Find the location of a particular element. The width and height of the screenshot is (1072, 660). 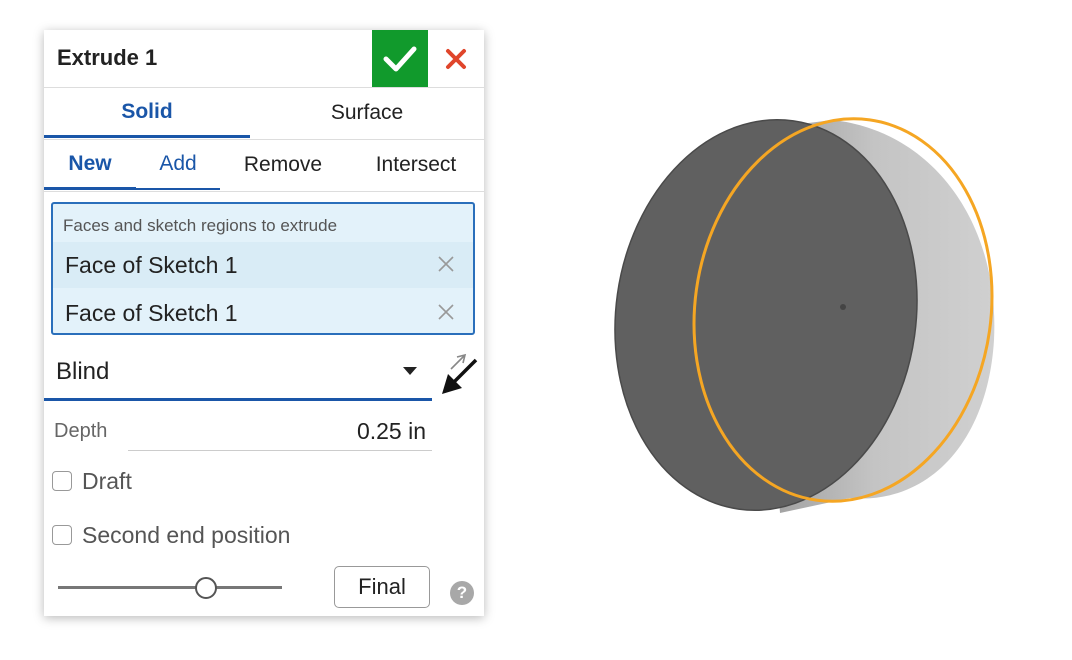

slider-track is located at coordinates (170, 587).